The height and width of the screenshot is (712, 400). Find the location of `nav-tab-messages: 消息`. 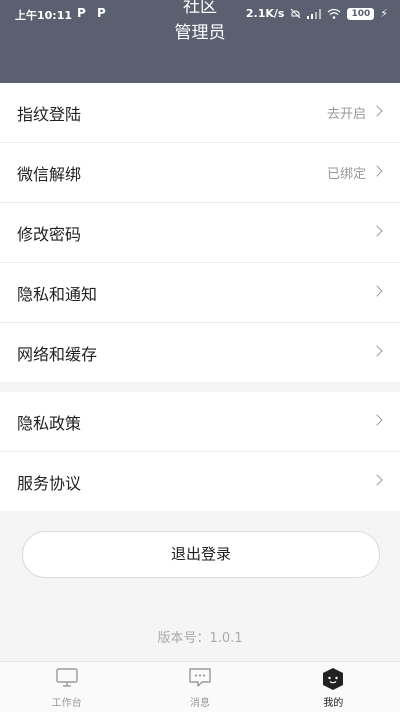

nav-tab-messages: 消息 is located at coordinates (199, 687).